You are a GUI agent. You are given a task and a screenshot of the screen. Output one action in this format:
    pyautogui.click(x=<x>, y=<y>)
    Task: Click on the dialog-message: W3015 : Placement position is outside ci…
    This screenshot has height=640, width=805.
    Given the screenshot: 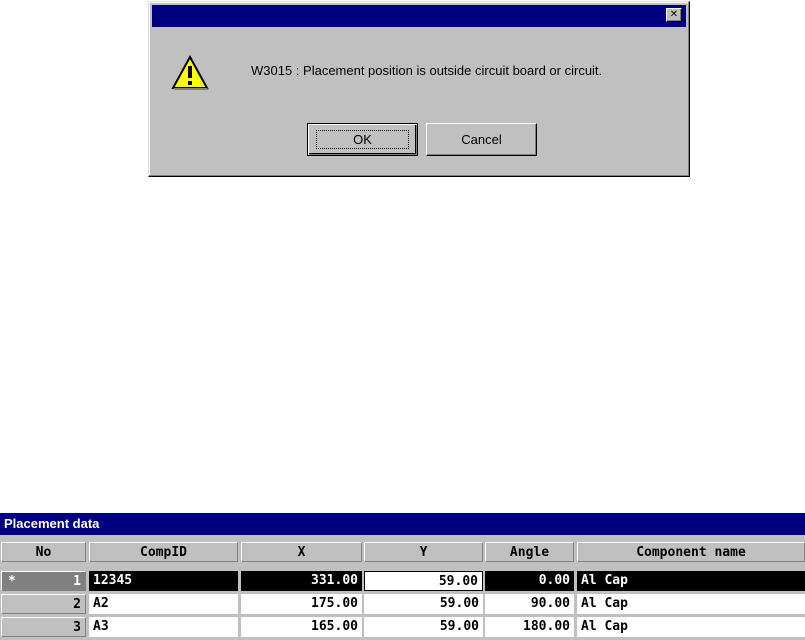 What is the action you would take?
    pyautogui.click(x=427, y=70)
    